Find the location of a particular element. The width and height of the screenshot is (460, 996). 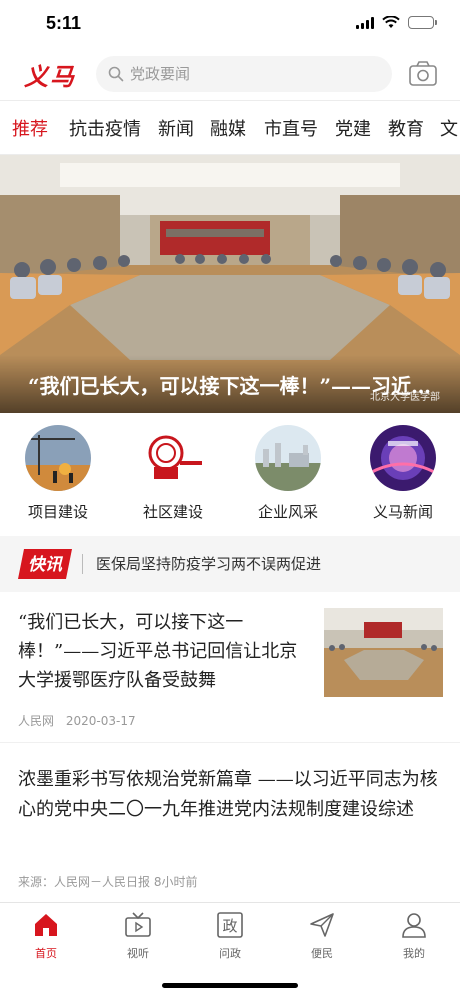

factory-image is located at coordinates (288, 458).